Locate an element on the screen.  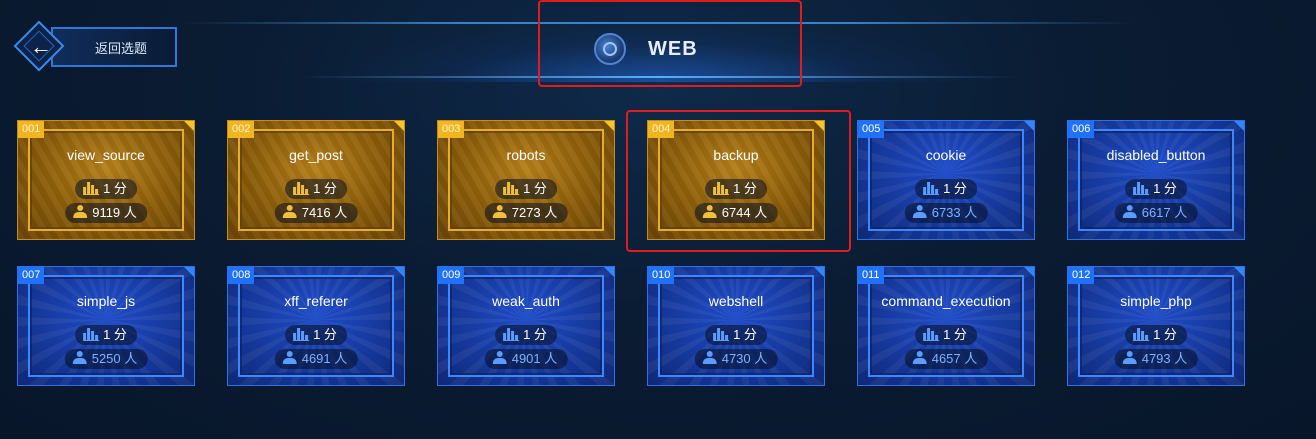
challenge-card-webshell: 010 webshell 1 分 4730 人 is located at coordinates (736, 326).